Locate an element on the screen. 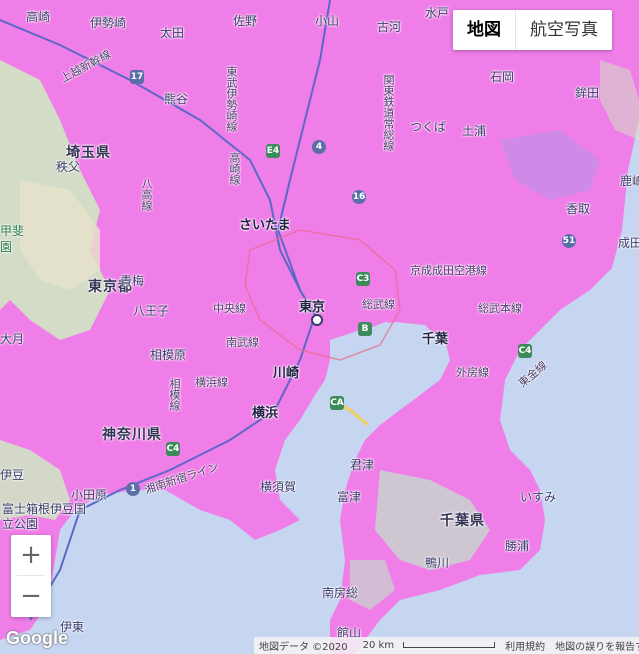 This screenshot has width=639, height=654. label-saitama-city: さいたま is located at coordinates (265, 225).